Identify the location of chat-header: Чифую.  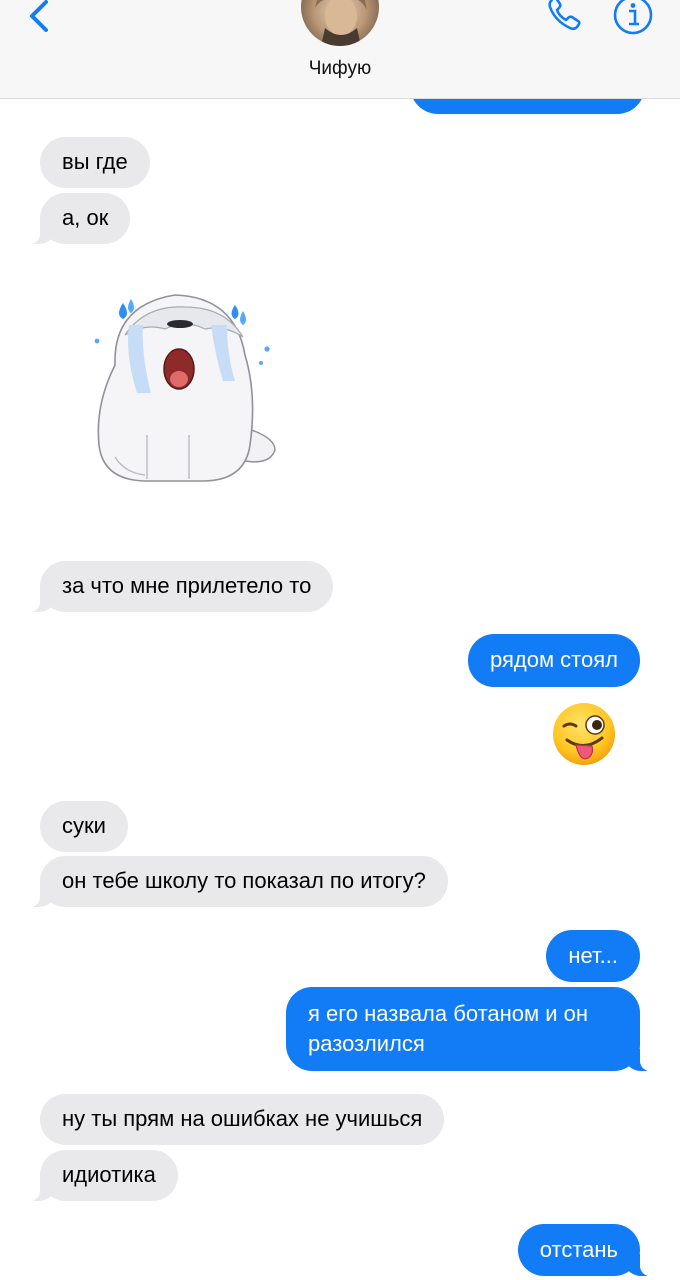
(340, 49).